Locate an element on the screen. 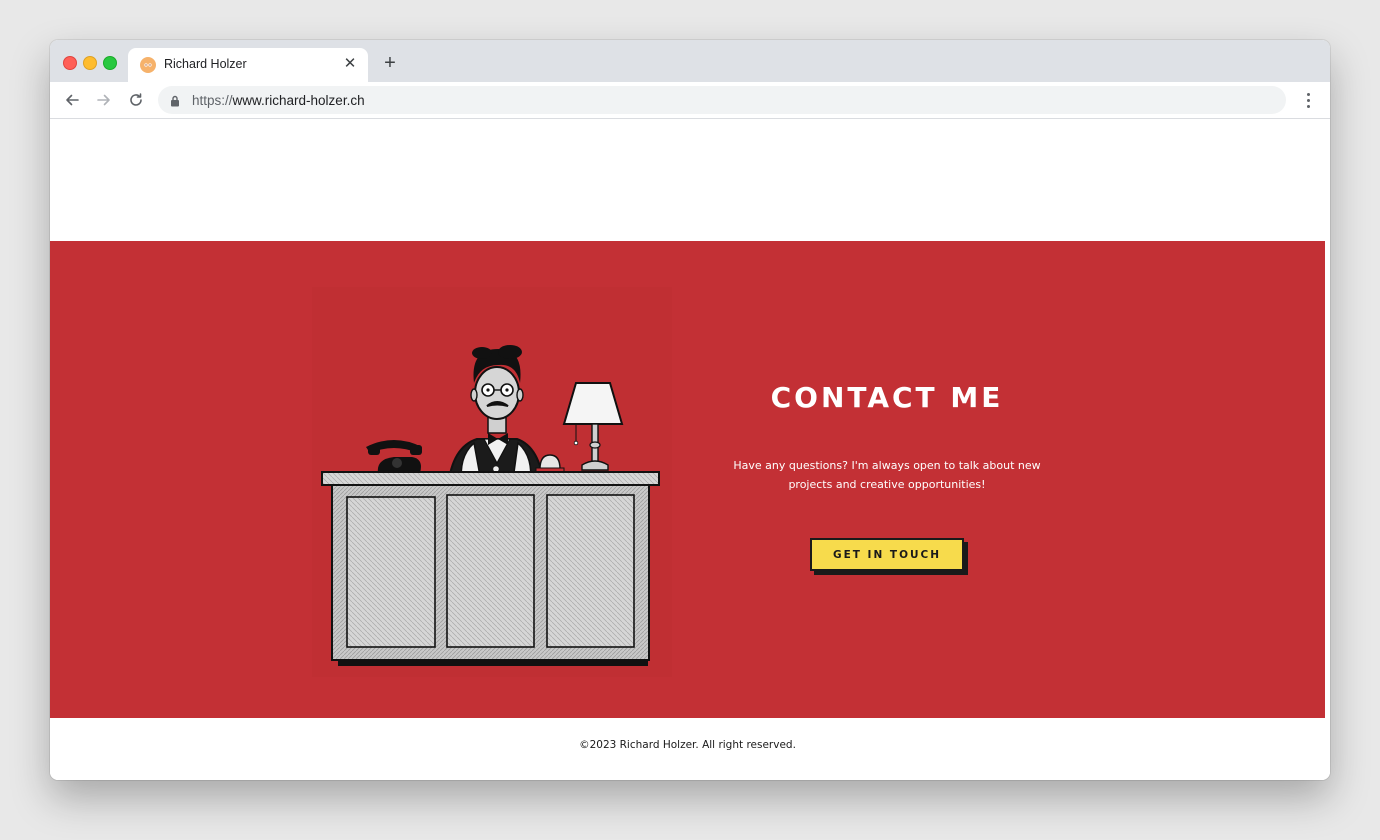 This screenshot has width=1380, height=840. address-bar: https://www.richard-holzer.ch is located at coordinates (722, 100).